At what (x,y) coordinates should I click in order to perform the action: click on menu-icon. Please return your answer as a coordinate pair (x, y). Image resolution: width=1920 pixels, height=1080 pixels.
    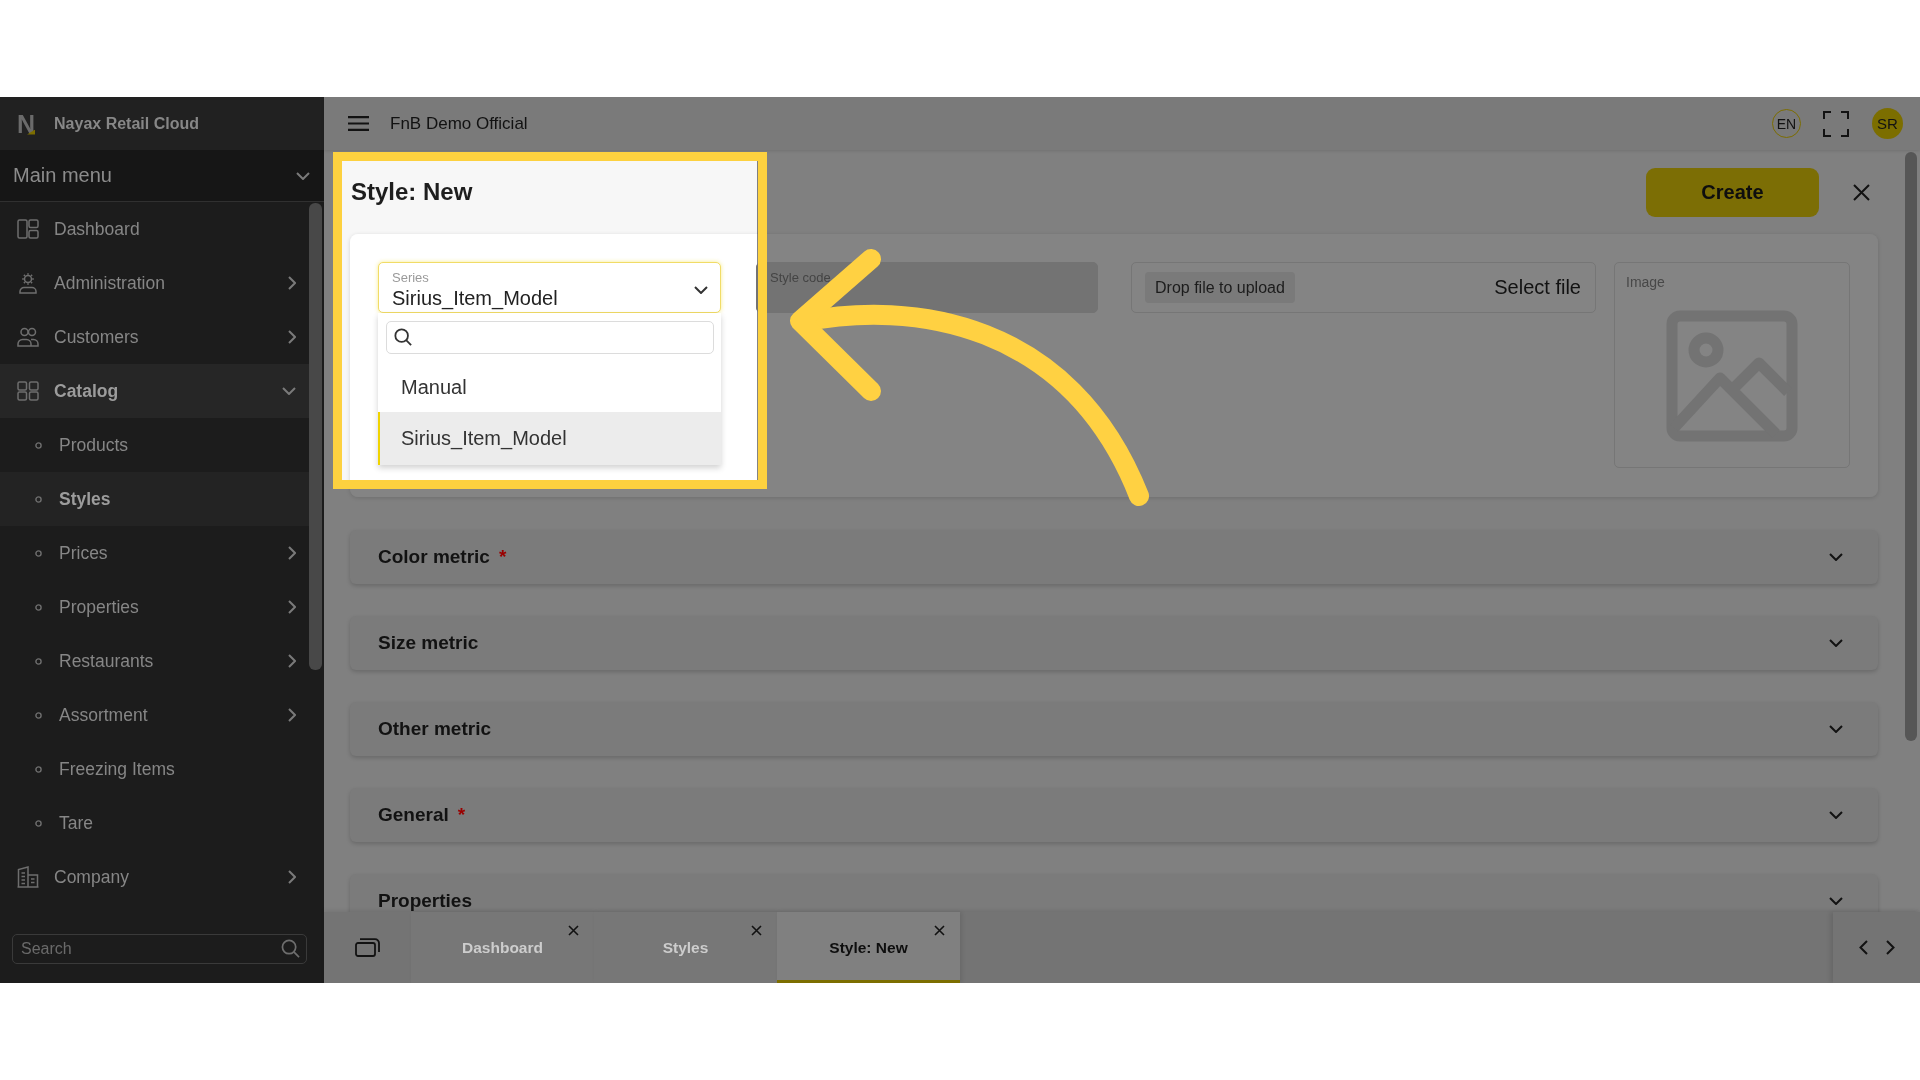
    Looking at the image, I should click on (358, 123).